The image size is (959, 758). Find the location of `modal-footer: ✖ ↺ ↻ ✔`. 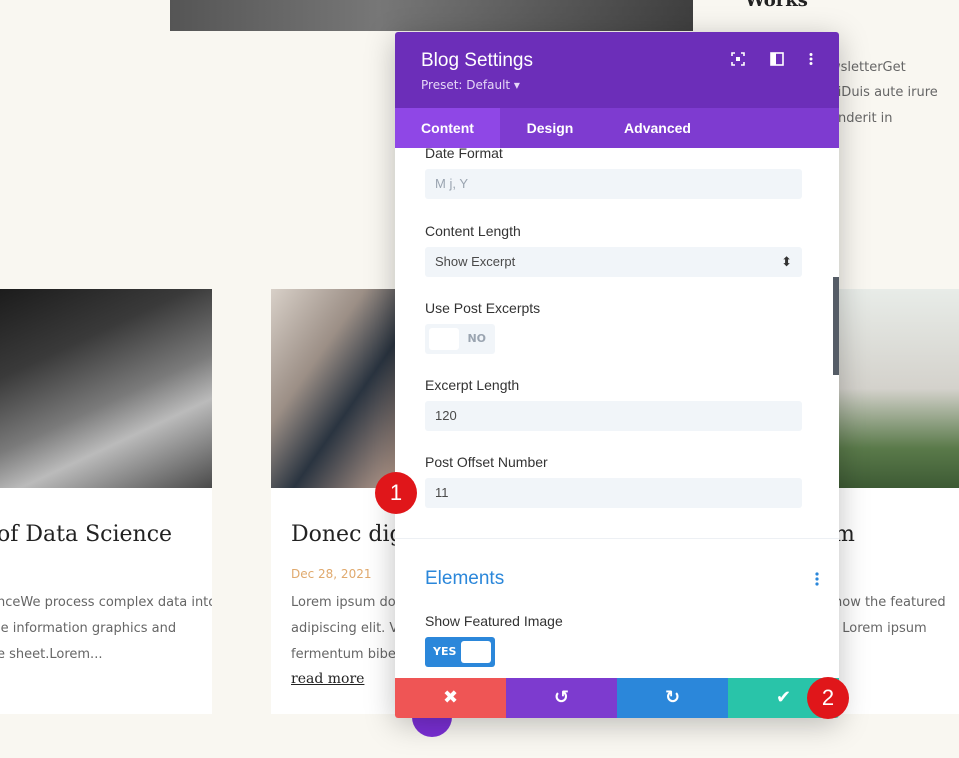

modal-footer: ✖ ↺ ↻ ✔ is located at coordinates (617, 698).